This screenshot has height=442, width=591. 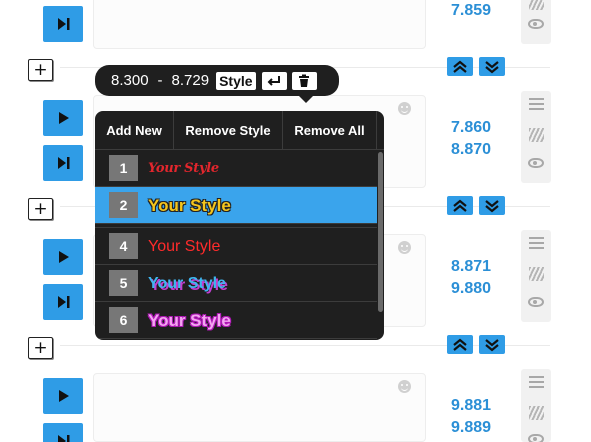 I want to click on timecode-end: 9.880, so click(x=471, y=288).